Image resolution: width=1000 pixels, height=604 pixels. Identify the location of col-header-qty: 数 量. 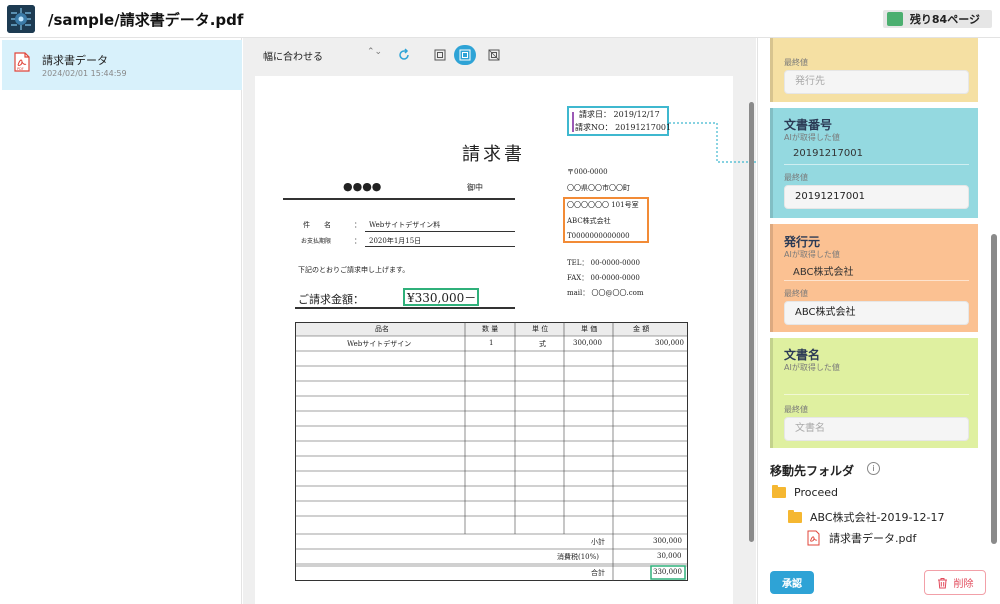
(490, 329).